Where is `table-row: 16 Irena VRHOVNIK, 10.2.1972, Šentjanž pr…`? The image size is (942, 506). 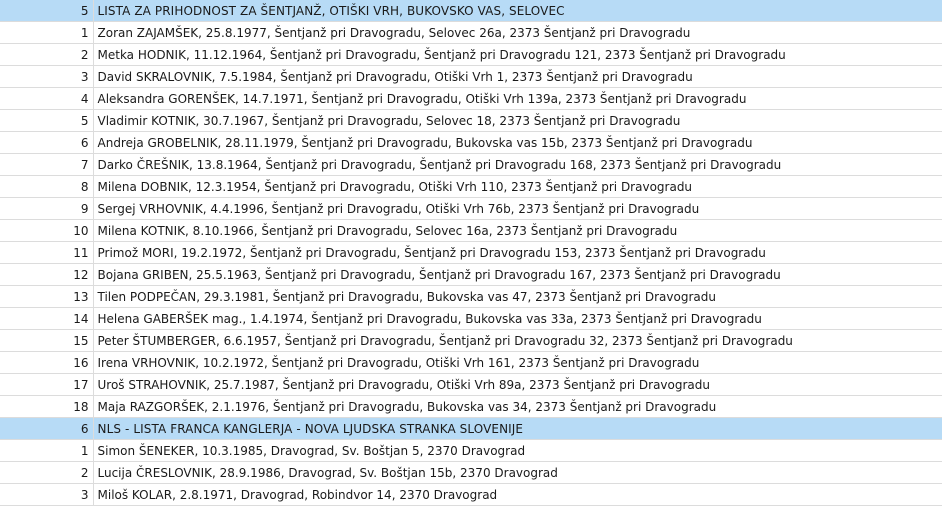 table-row: 16 Irena VRHOVNIK, 10.2.1972, Šentjanž pr… is located at coordinates (471, 362).